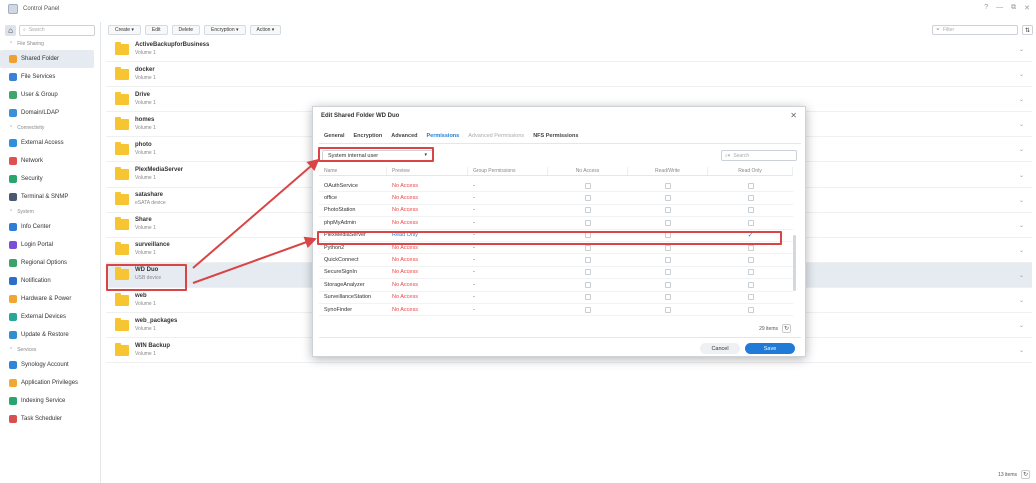 The width and height of the screenshot is (1036, 483). What do you see at coordinates (1027, 30) in the screenshot?
I see `sort-icon: ⇅` at bounding box center [1027, 30].